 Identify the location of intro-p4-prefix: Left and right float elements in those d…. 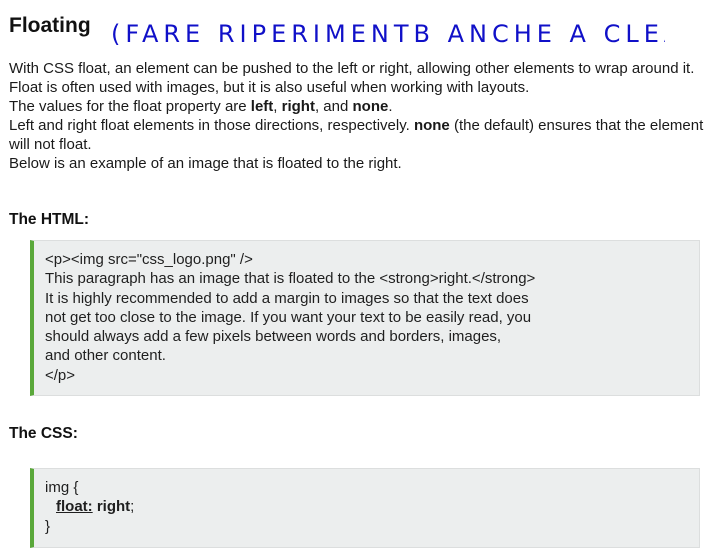
(211, 125).